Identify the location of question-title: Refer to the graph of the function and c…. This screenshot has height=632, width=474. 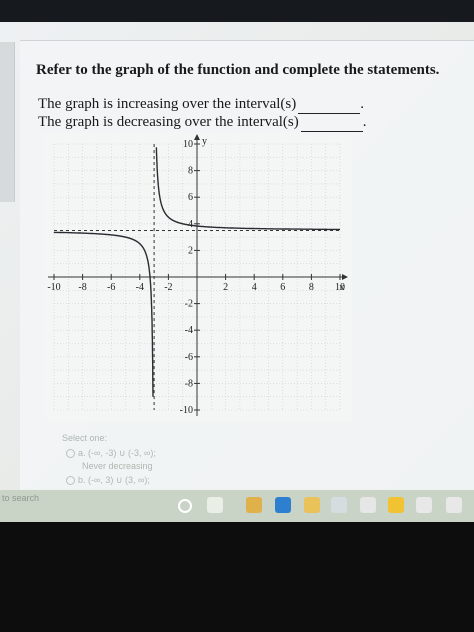
(238, 70).